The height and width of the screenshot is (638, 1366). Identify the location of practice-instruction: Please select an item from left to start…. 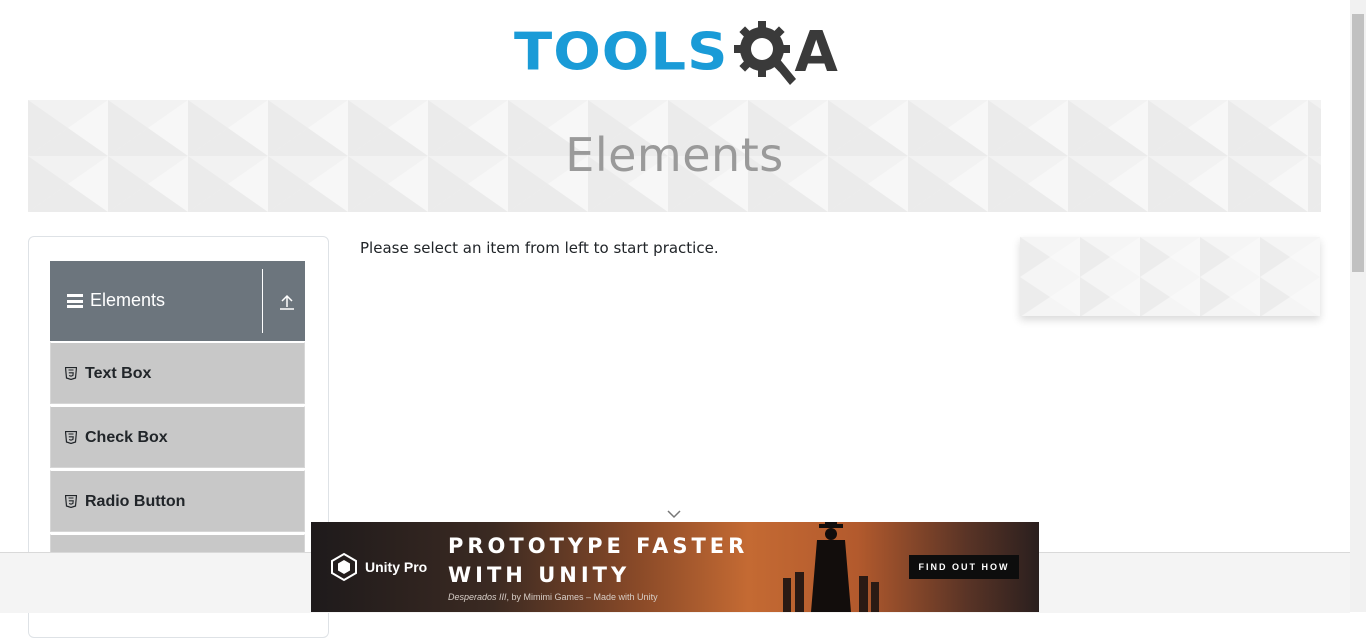
(539, 248).